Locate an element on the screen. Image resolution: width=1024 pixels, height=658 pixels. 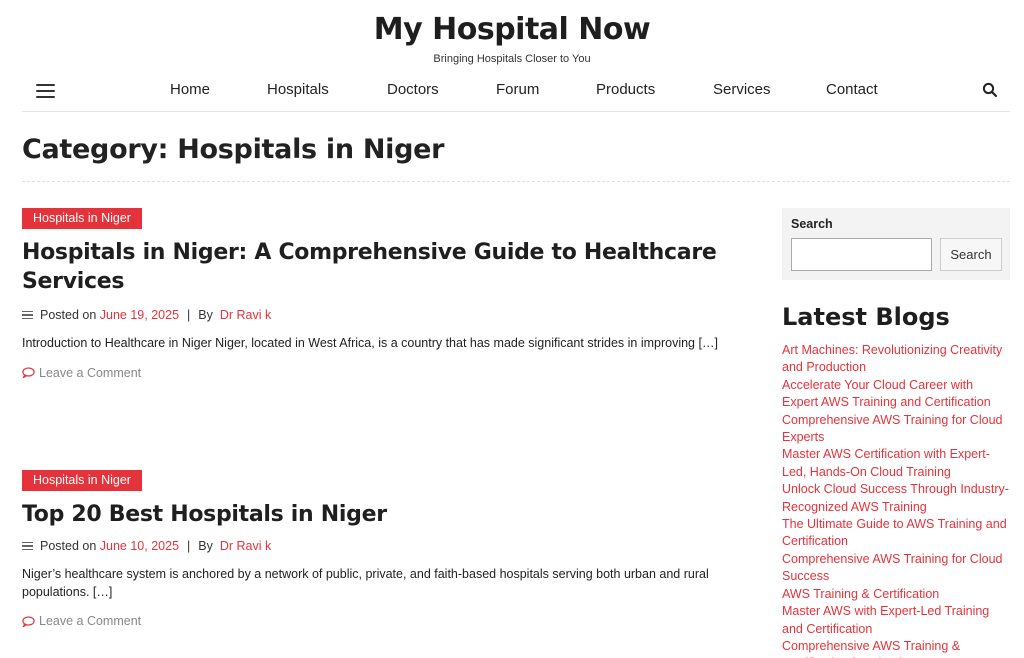
title-divider is located at coordinates (516, 181).